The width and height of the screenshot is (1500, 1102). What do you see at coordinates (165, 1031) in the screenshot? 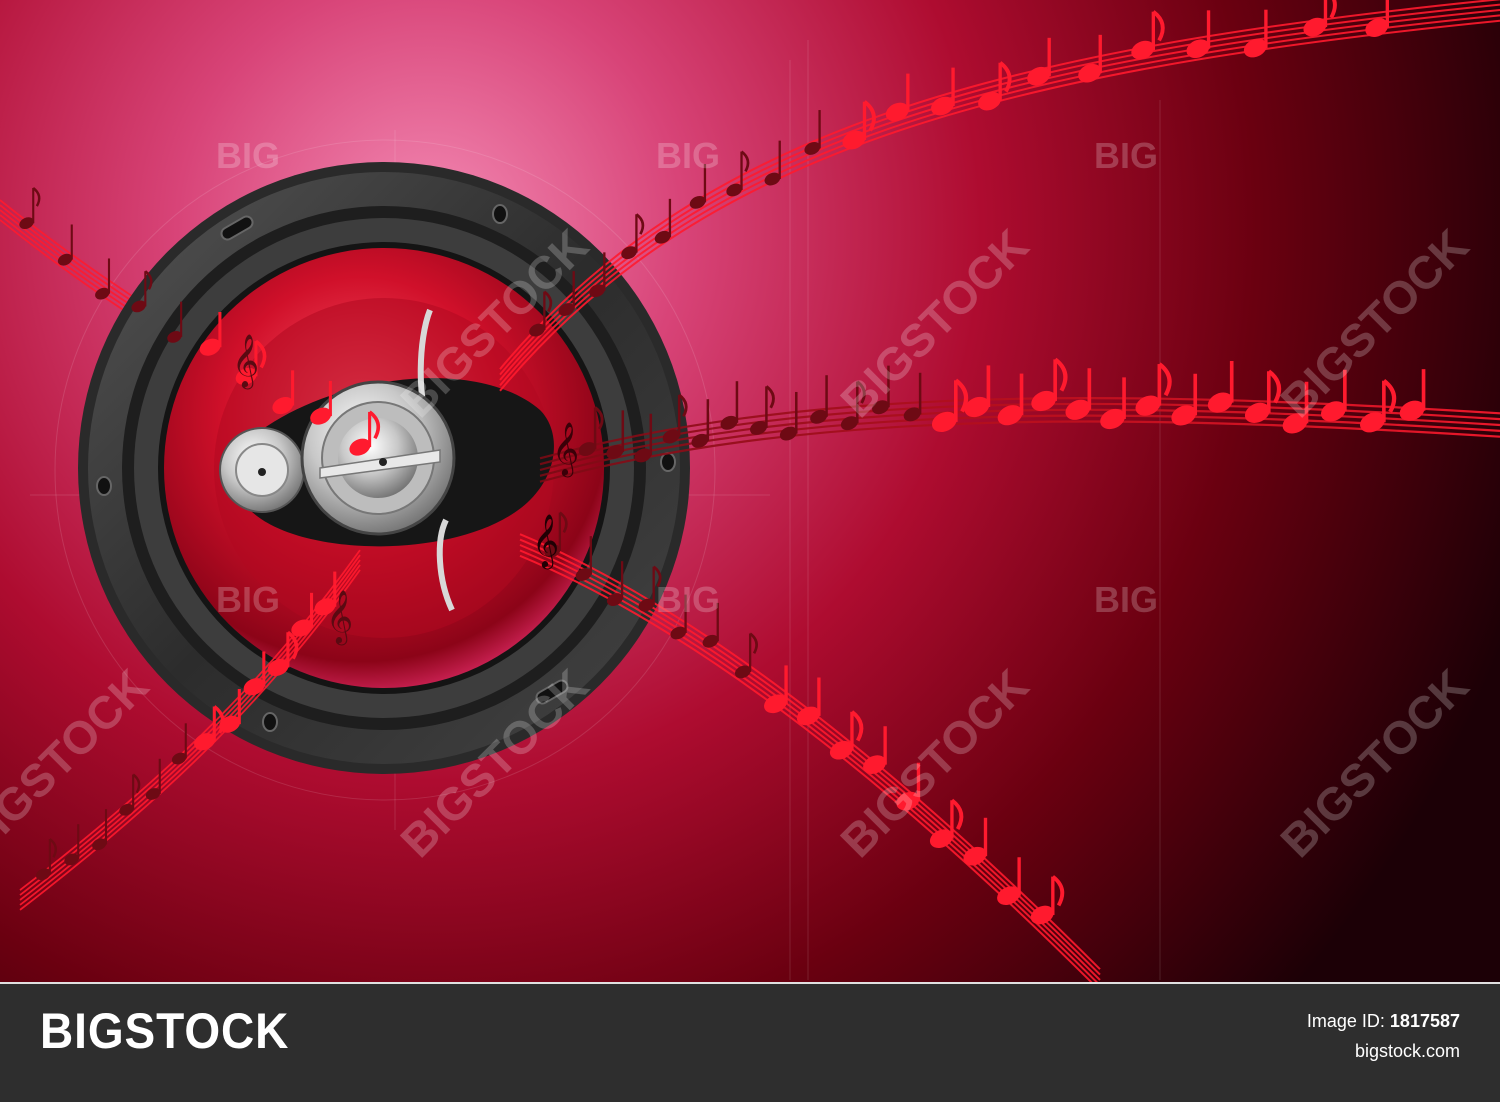
I see `brand-logo: BIGSTOCK` at bounding box center [165, 1031].